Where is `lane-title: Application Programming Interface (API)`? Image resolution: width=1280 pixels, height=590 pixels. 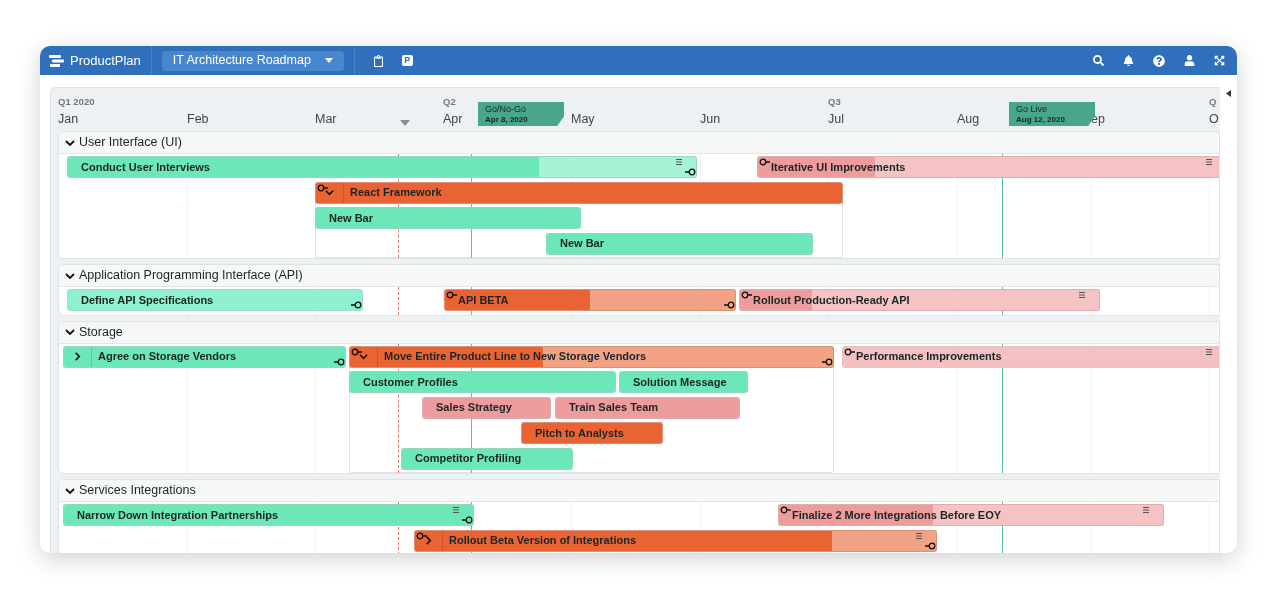
lane-title: Application Programming Interface (API) is located at coordinates (191, 276).